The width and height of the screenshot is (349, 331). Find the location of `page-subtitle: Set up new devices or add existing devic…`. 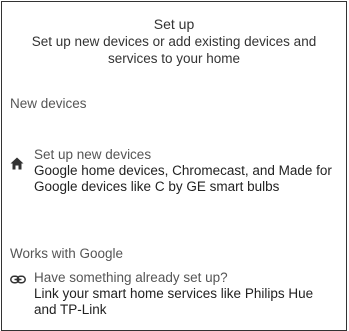

page-subtitle: Set up new devices or add existing devic… is located at coordinates (174, 50).